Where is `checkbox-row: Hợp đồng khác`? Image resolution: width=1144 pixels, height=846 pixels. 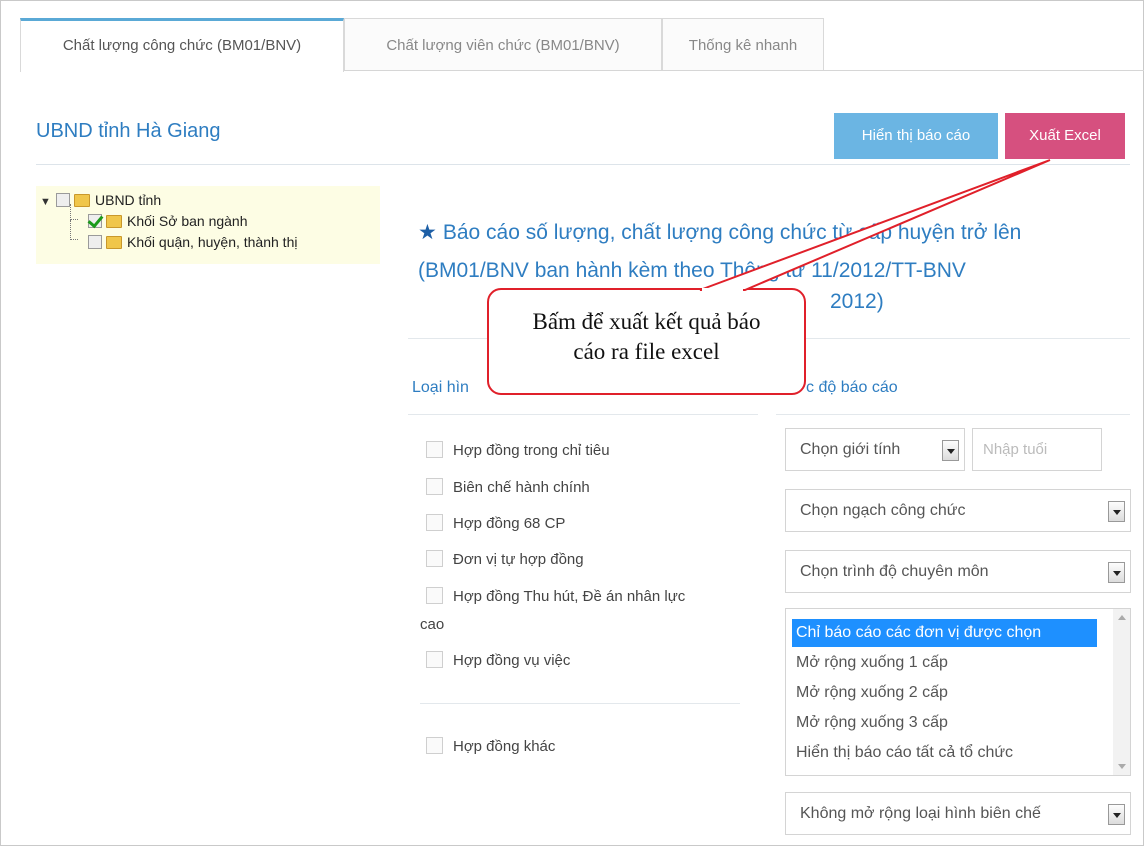
checkbox-row: Hợp đồng khác is located at coordinates (490, 746).